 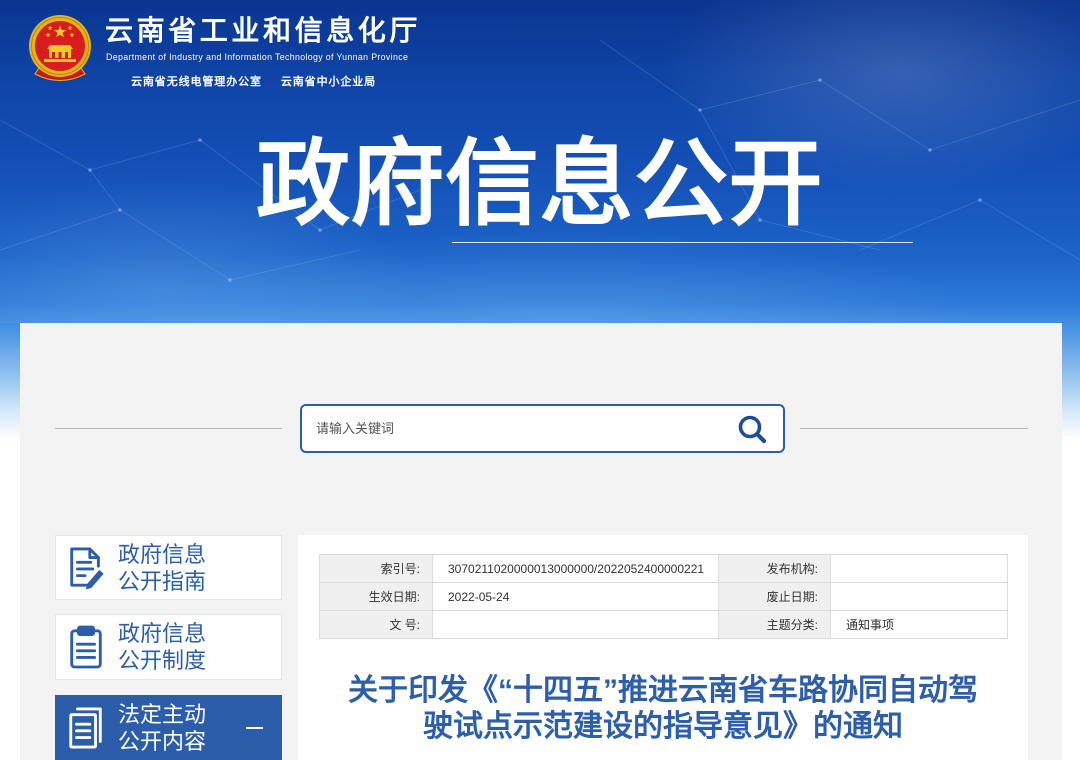 I want to click on search-input, so click(x=512, y=428).